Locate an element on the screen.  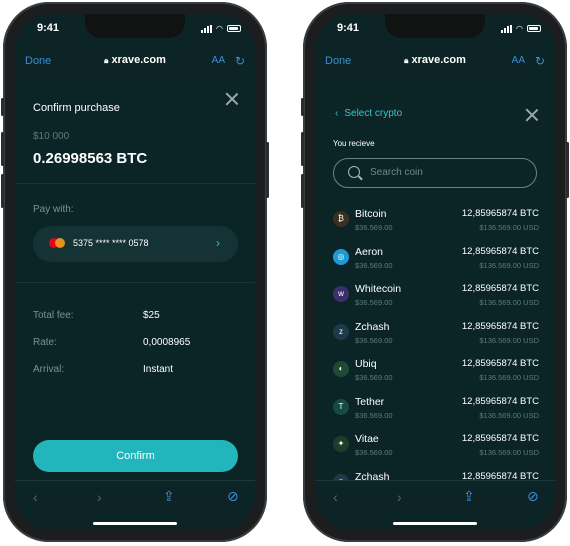
arrival-label: Arrival: is located at coordinates (49, 369).